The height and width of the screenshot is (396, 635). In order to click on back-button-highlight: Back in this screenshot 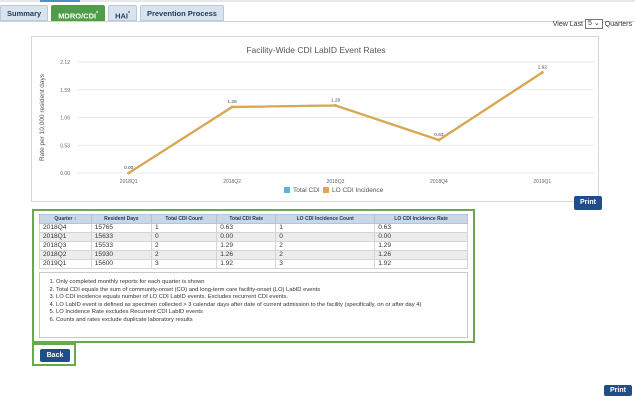, I will do `click(54, 354)`.